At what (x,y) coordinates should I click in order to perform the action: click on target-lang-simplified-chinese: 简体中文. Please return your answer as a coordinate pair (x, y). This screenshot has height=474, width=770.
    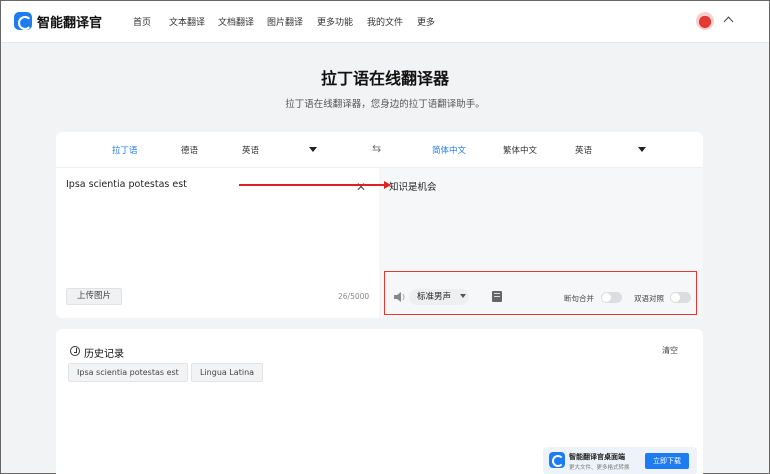
    Looking at the image, I should click on (449, 150).